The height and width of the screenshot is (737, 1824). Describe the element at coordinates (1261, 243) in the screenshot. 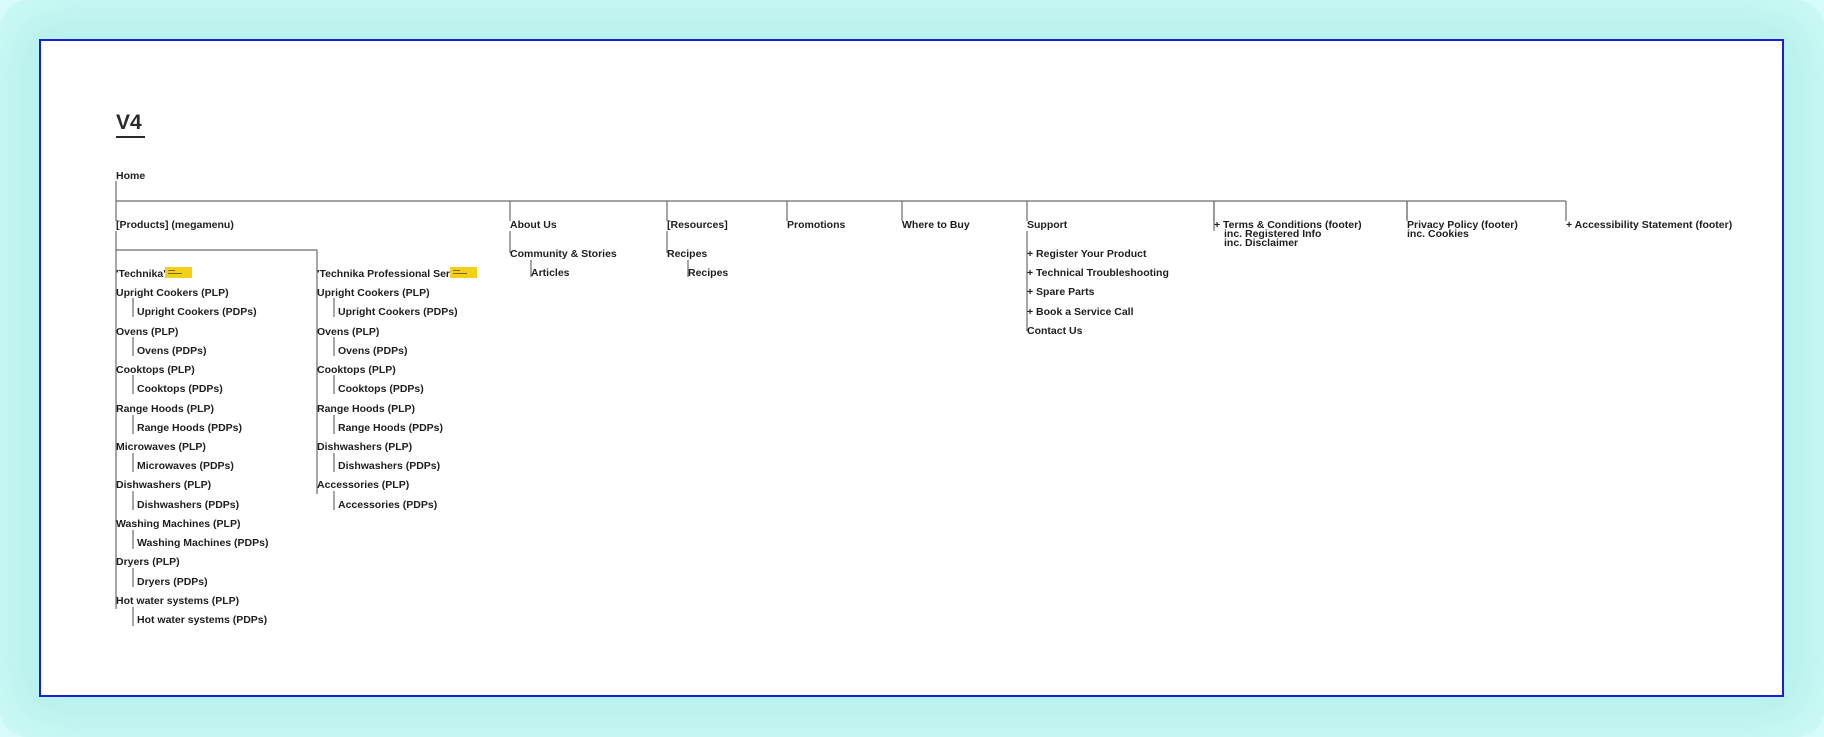

I see `node-terms-disclaimer: inc. Disclaimer` at that location.